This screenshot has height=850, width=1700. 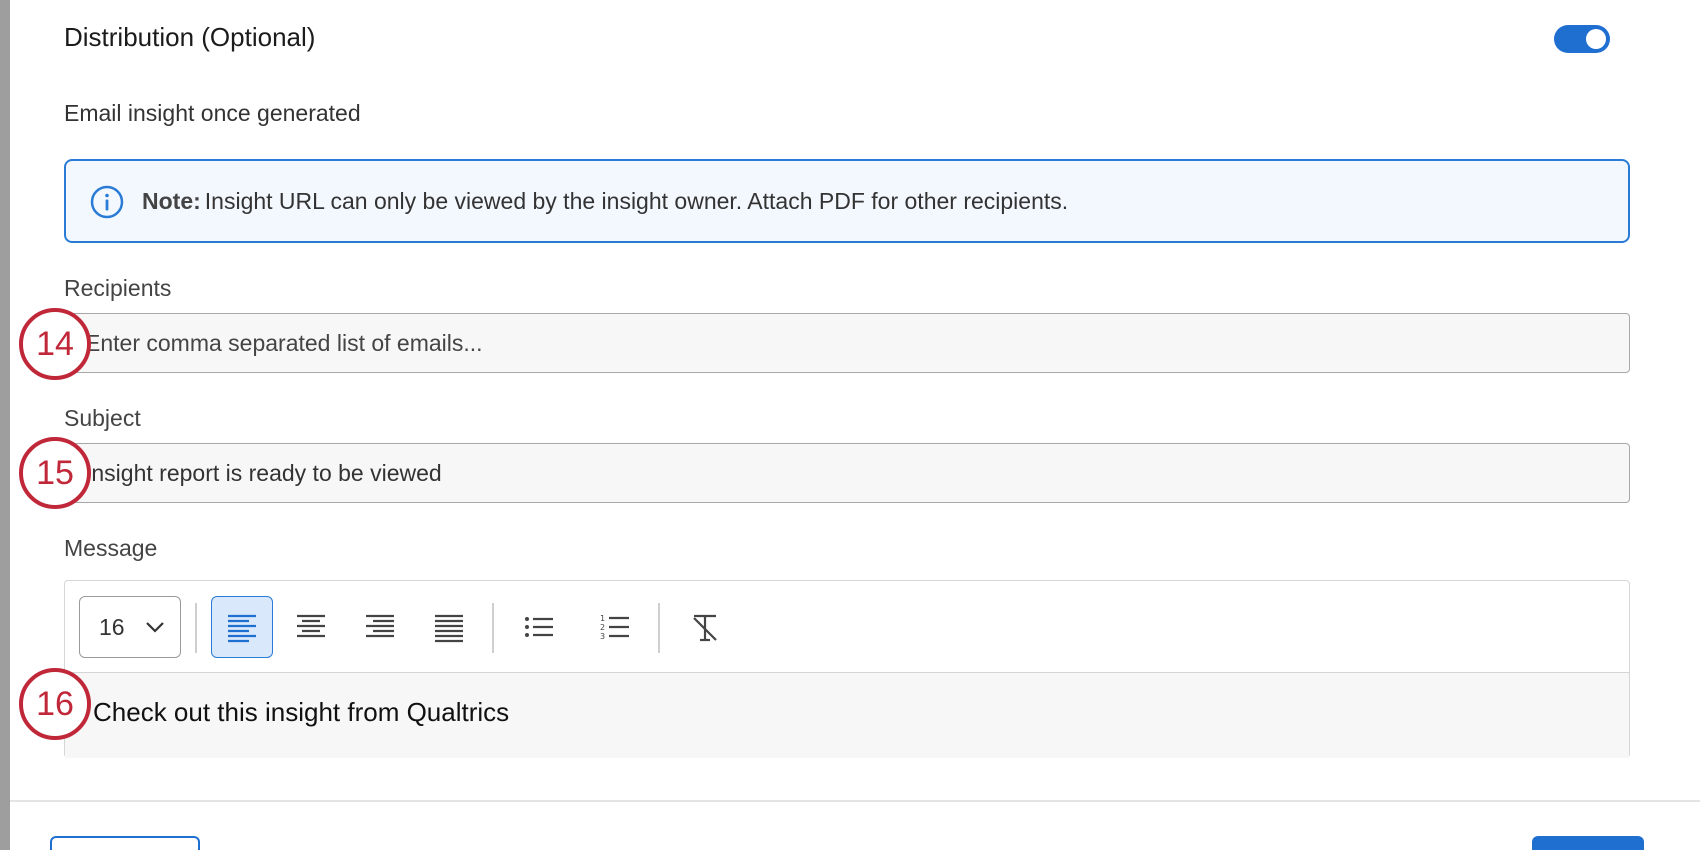 What do you see at coordinates (847, 627) in the screenshot?
I see `editor-toolbar: 16 1 2 3` at bounding box center [847, 627].